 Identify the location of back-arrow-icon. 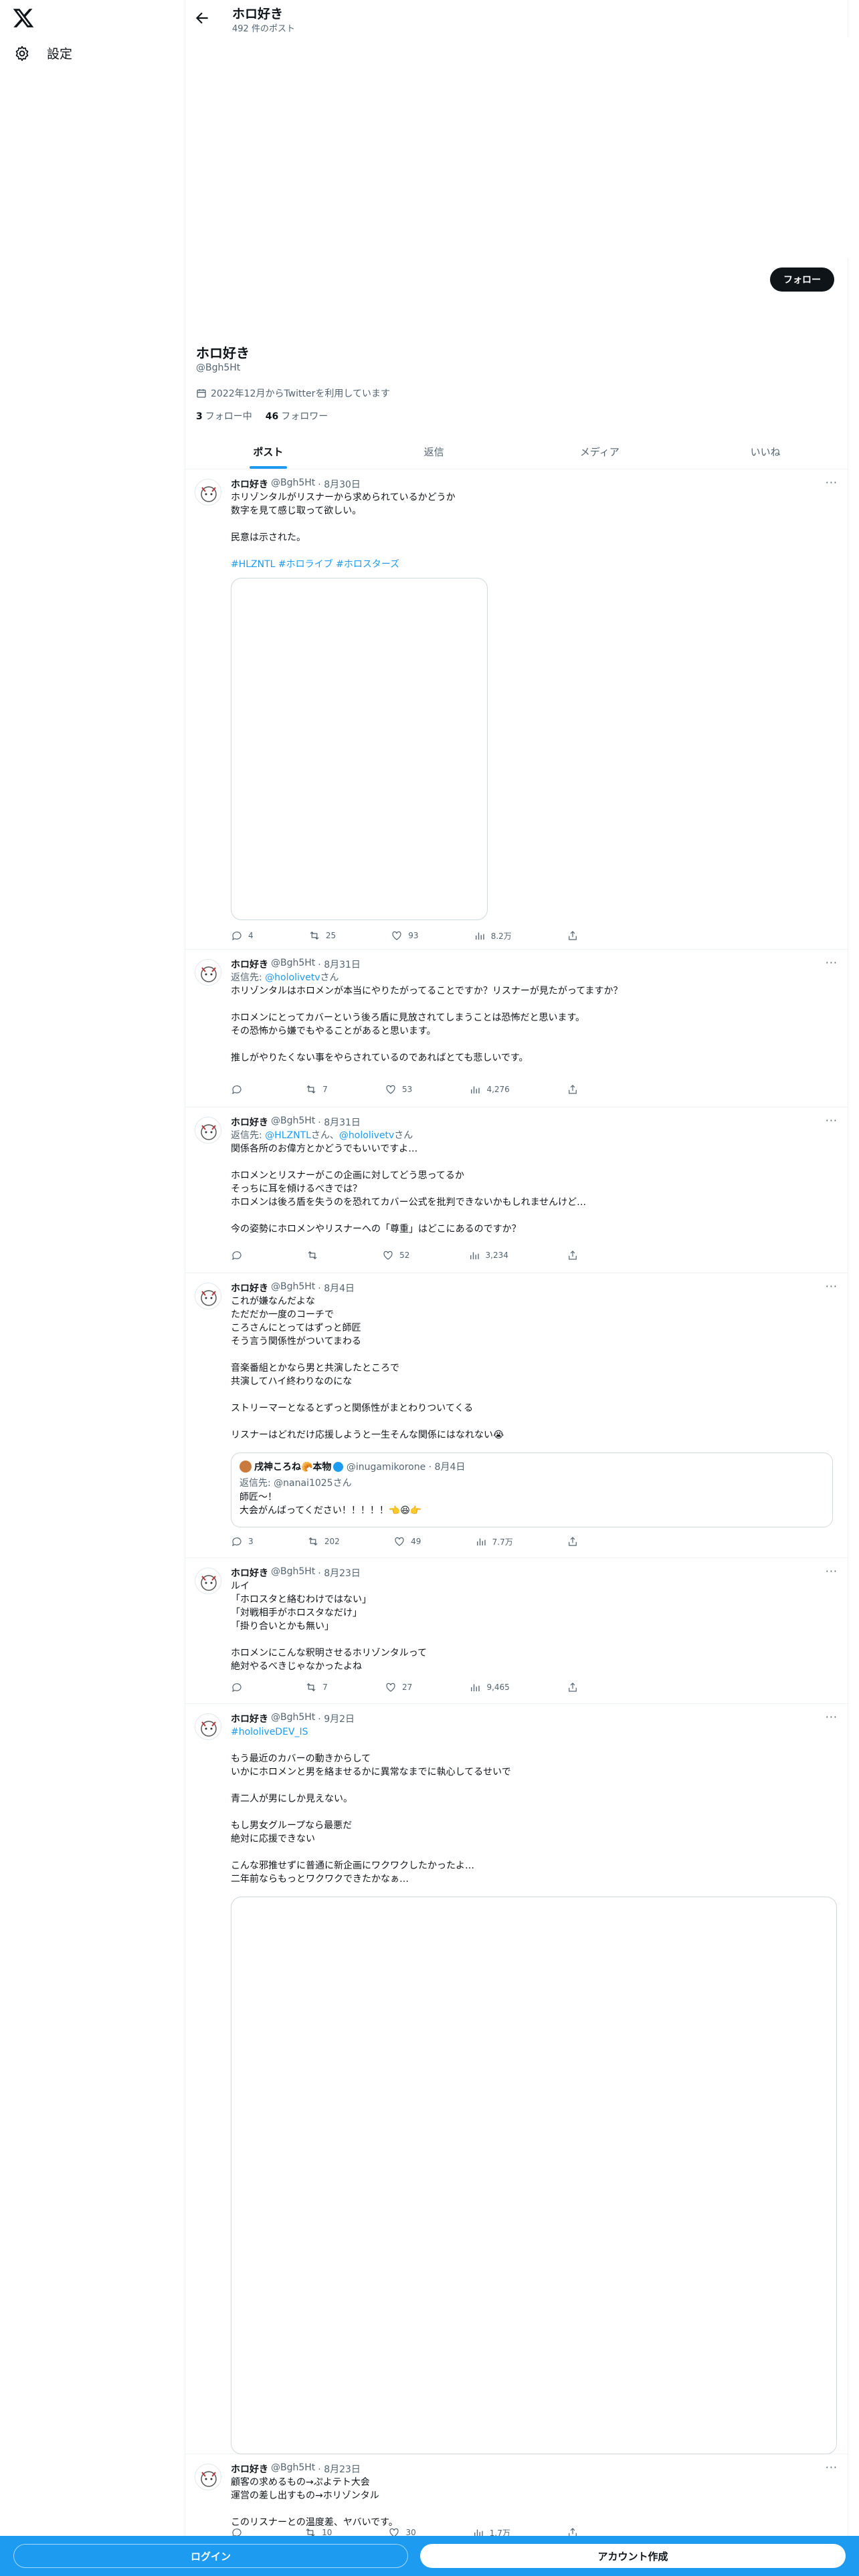
(202, 18).